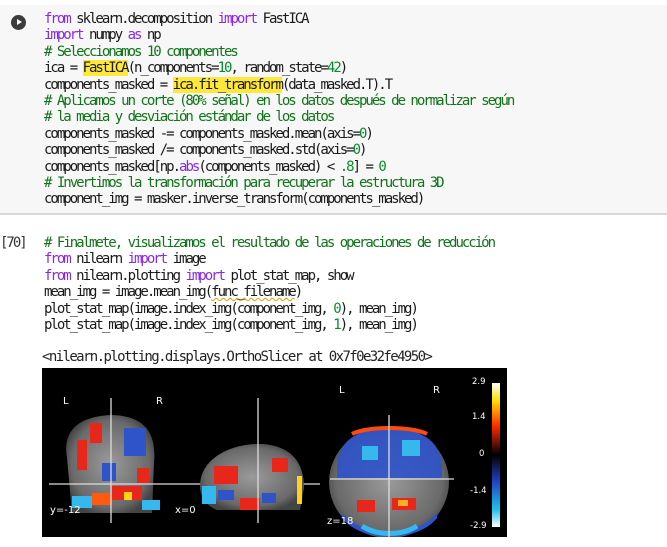 The width and height of the screenshot is (667, 547). I want to click on colorbar-tick: -1.4, so click(478, 491).